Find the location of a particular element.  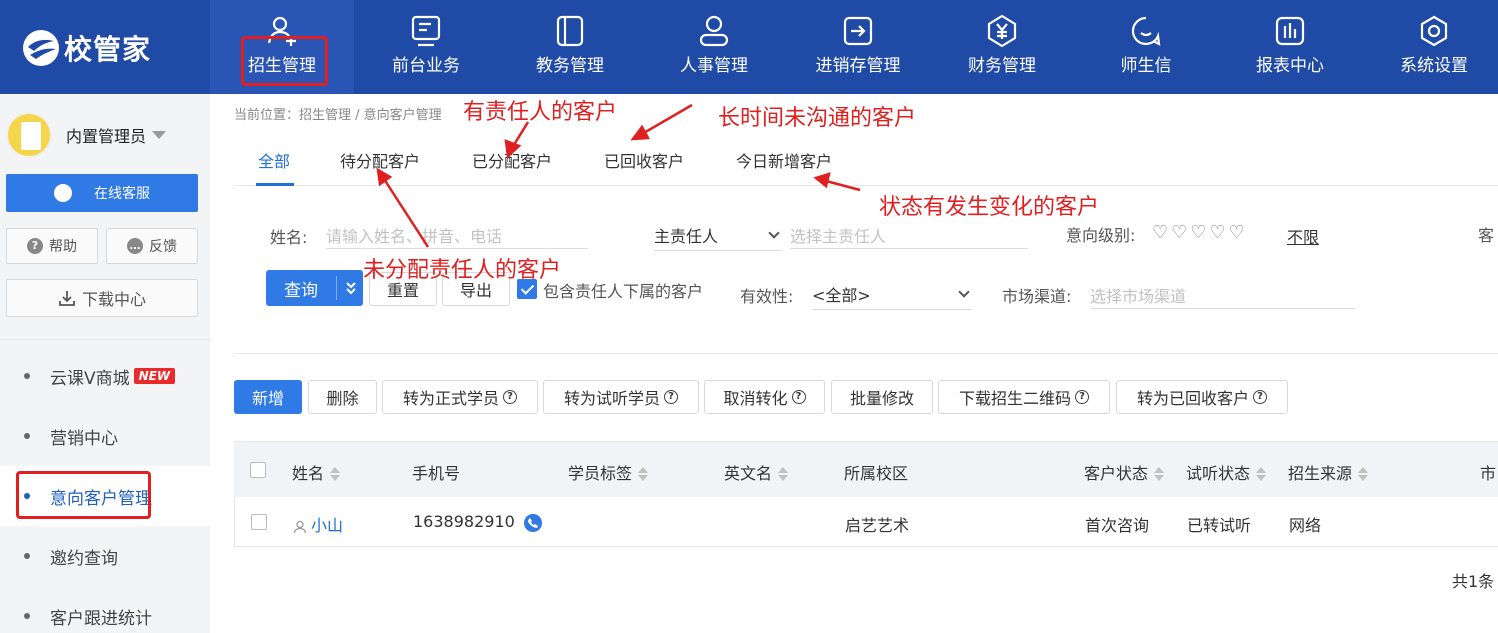

query-button: 查询 is located at coordinates (314, 288).